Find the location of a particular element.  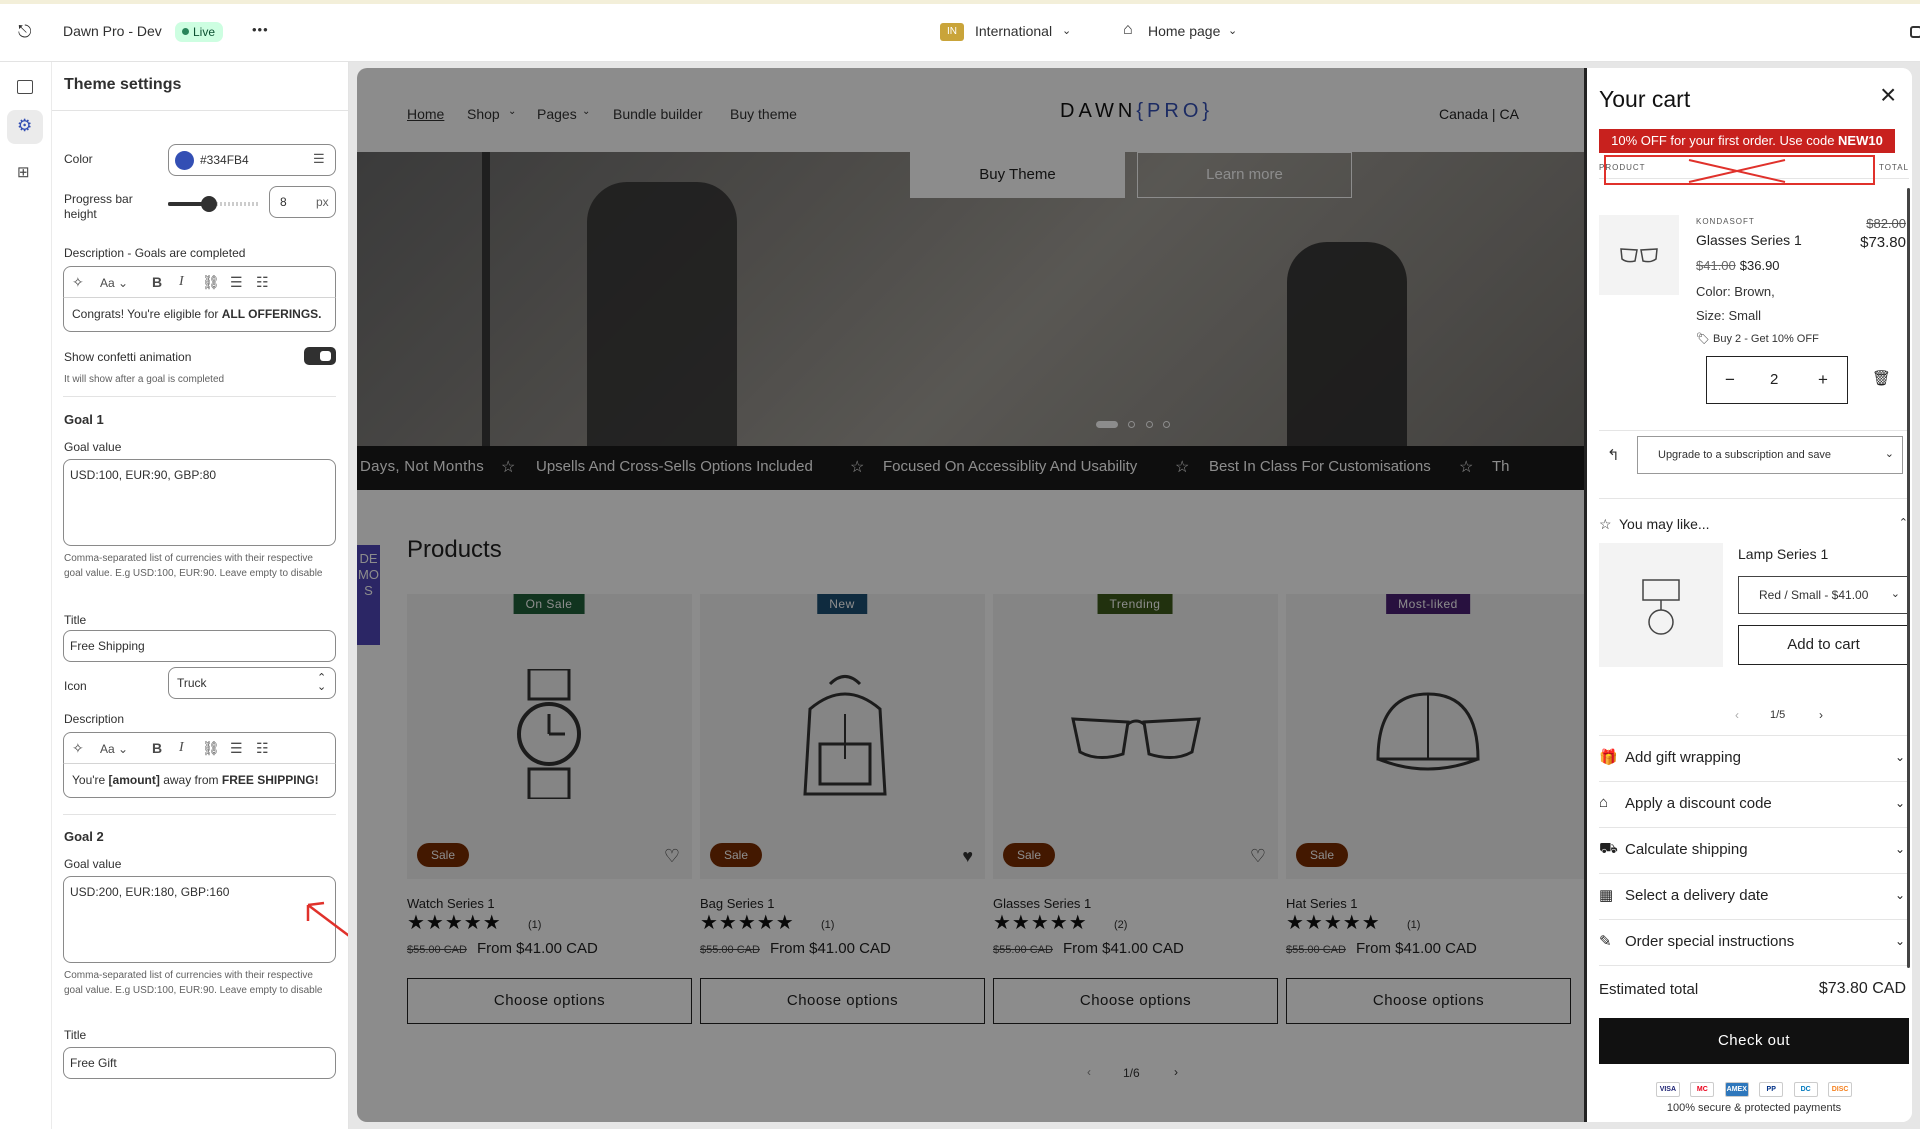

accordion-shipping: ⛟ Calculate shipping ⌄ is located at coordinates (1754, 850).